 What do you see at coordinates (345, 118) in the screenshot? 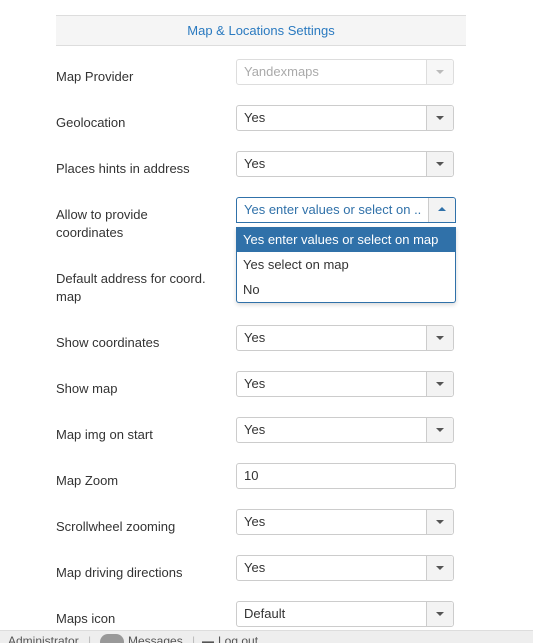
I see `geolocation-select: Yes` at bounding box center [345, 118].